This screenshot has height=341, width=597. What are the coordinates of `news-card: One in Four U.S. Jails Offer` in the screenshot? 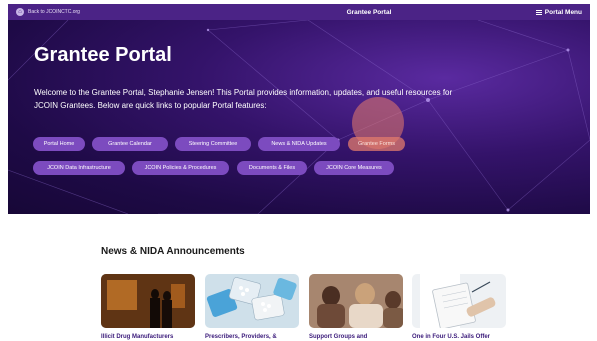 It's located at (459, 307).